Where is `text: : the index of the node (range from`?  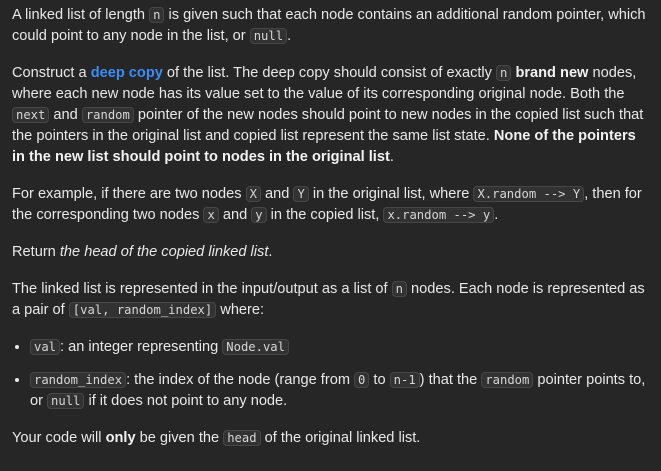
text: : the index of the node (range from is located at coordinates (240, 380).